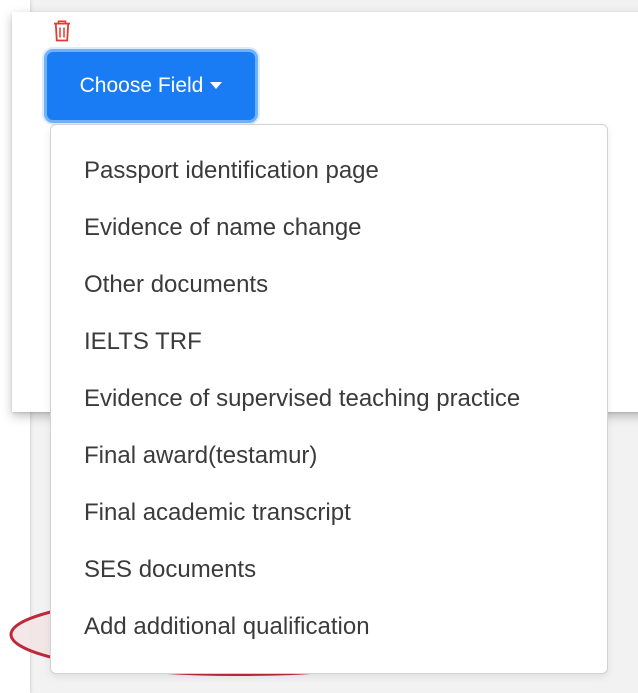  What do you see at coordinates (227, 627) in the screenshot?
I see `menu-item-add-additional-qualification: Add additional qualification` at bounding box center [227, 627].